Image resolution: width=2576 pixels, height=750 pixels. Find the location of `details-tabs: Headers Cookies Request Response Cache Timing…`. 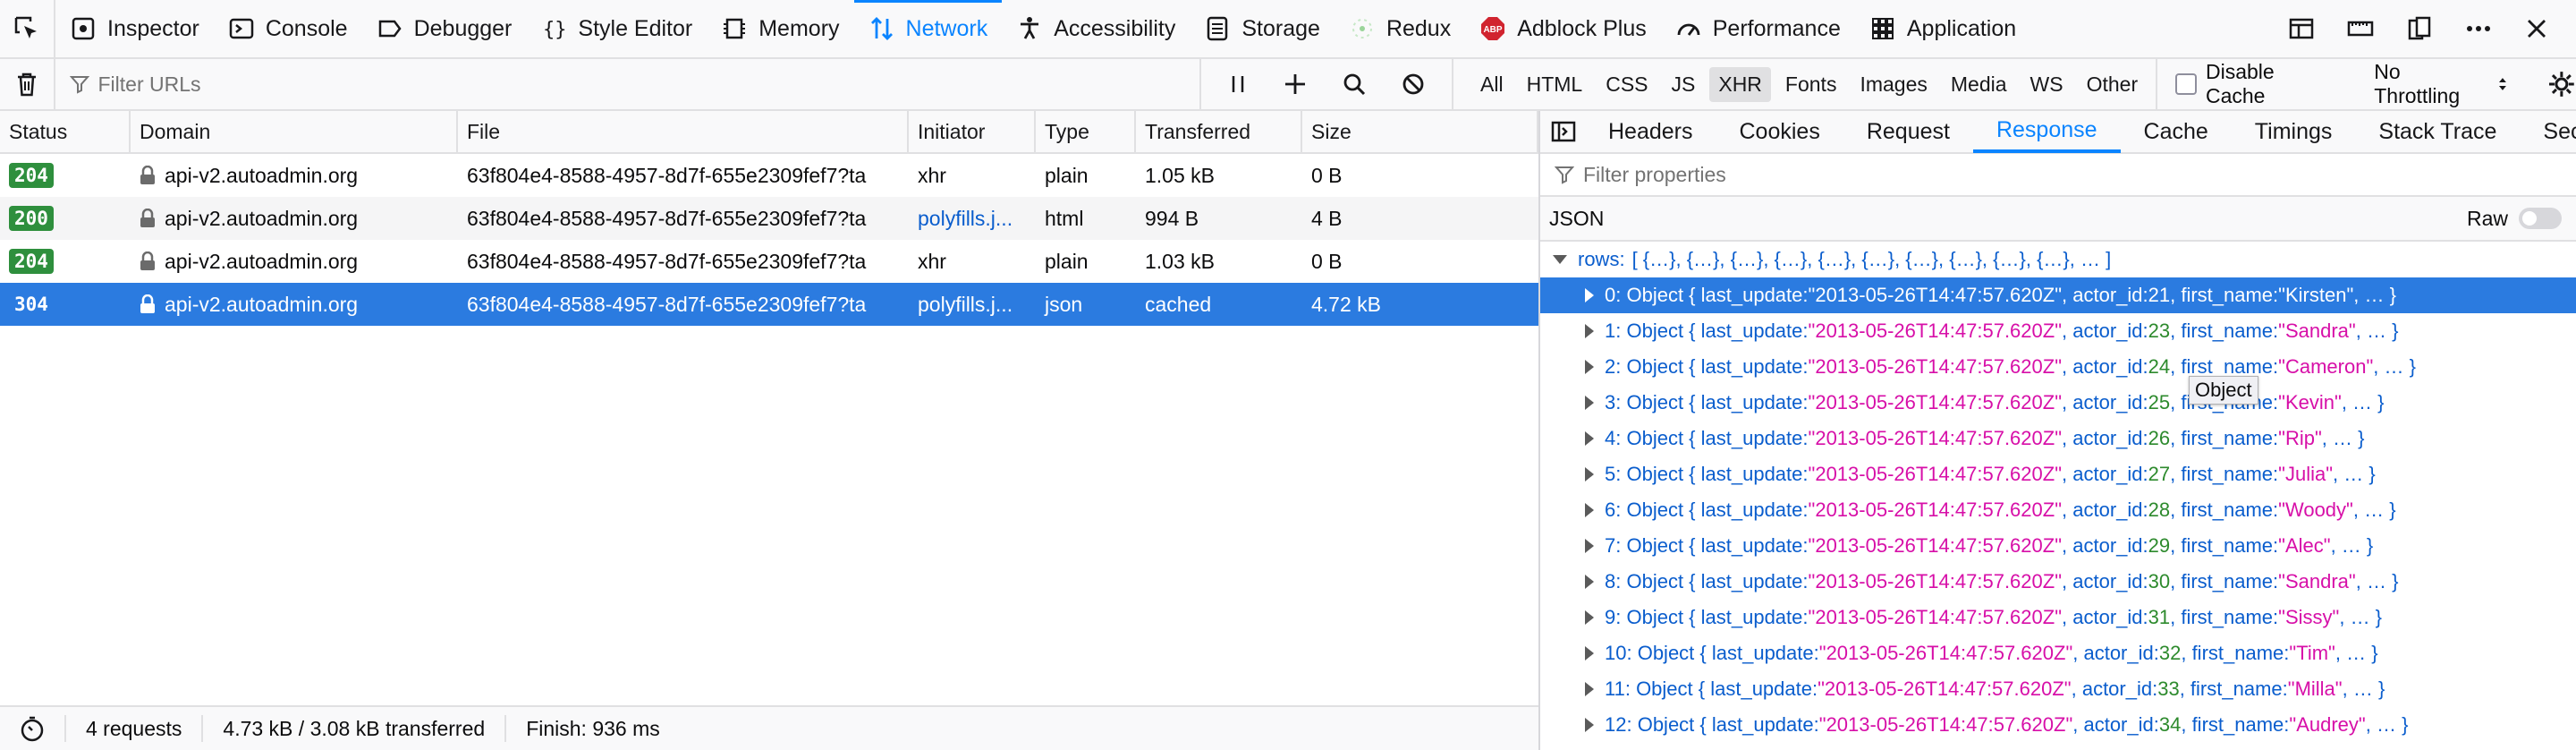

details-tabs: Headers Cookies Request Response Cache Timing… is located at coordinates (2058, 132).